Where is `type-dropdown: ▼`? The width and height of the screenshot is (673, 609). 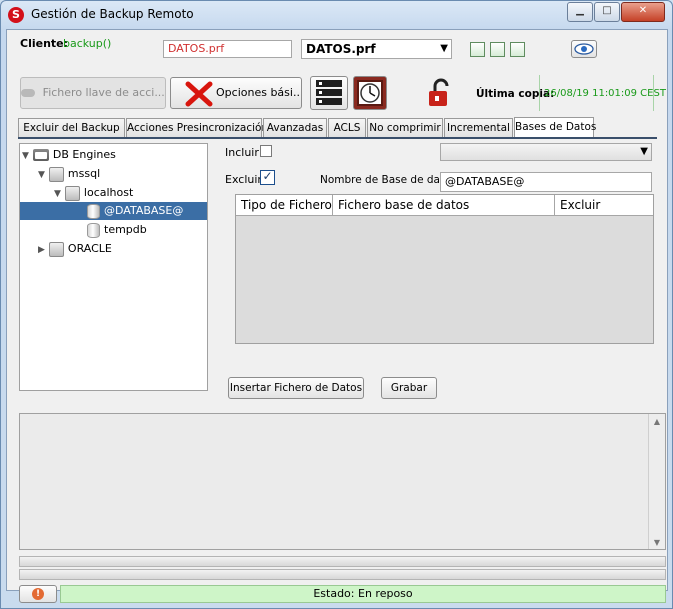
type-dropdown: ▼ is located at coordinates (546, 152).